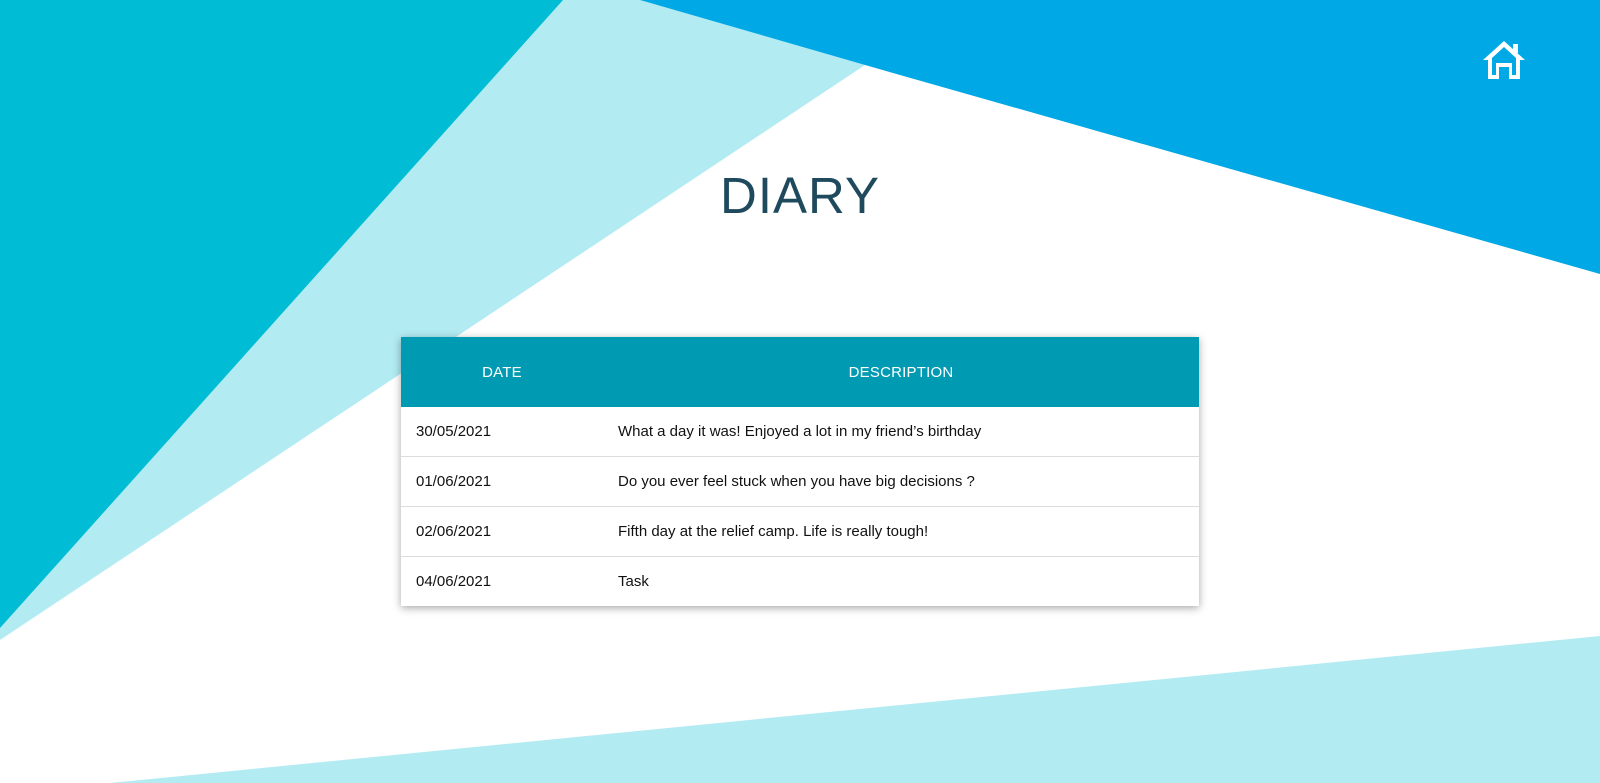 The image size is (1600, 783). I want to click on cell-date: 02/06/2021, so click(502, 531).